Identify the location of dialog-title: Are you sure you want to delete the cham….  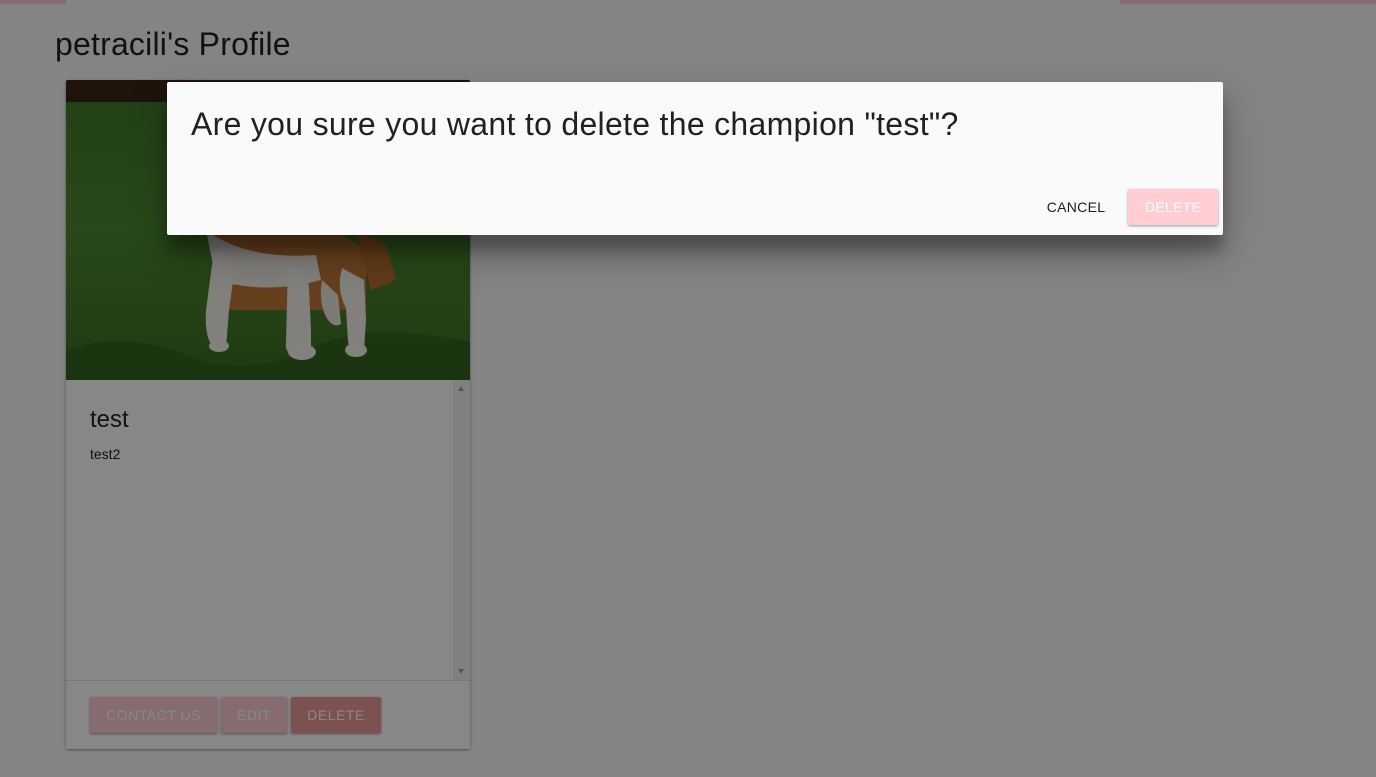
(575, 124).